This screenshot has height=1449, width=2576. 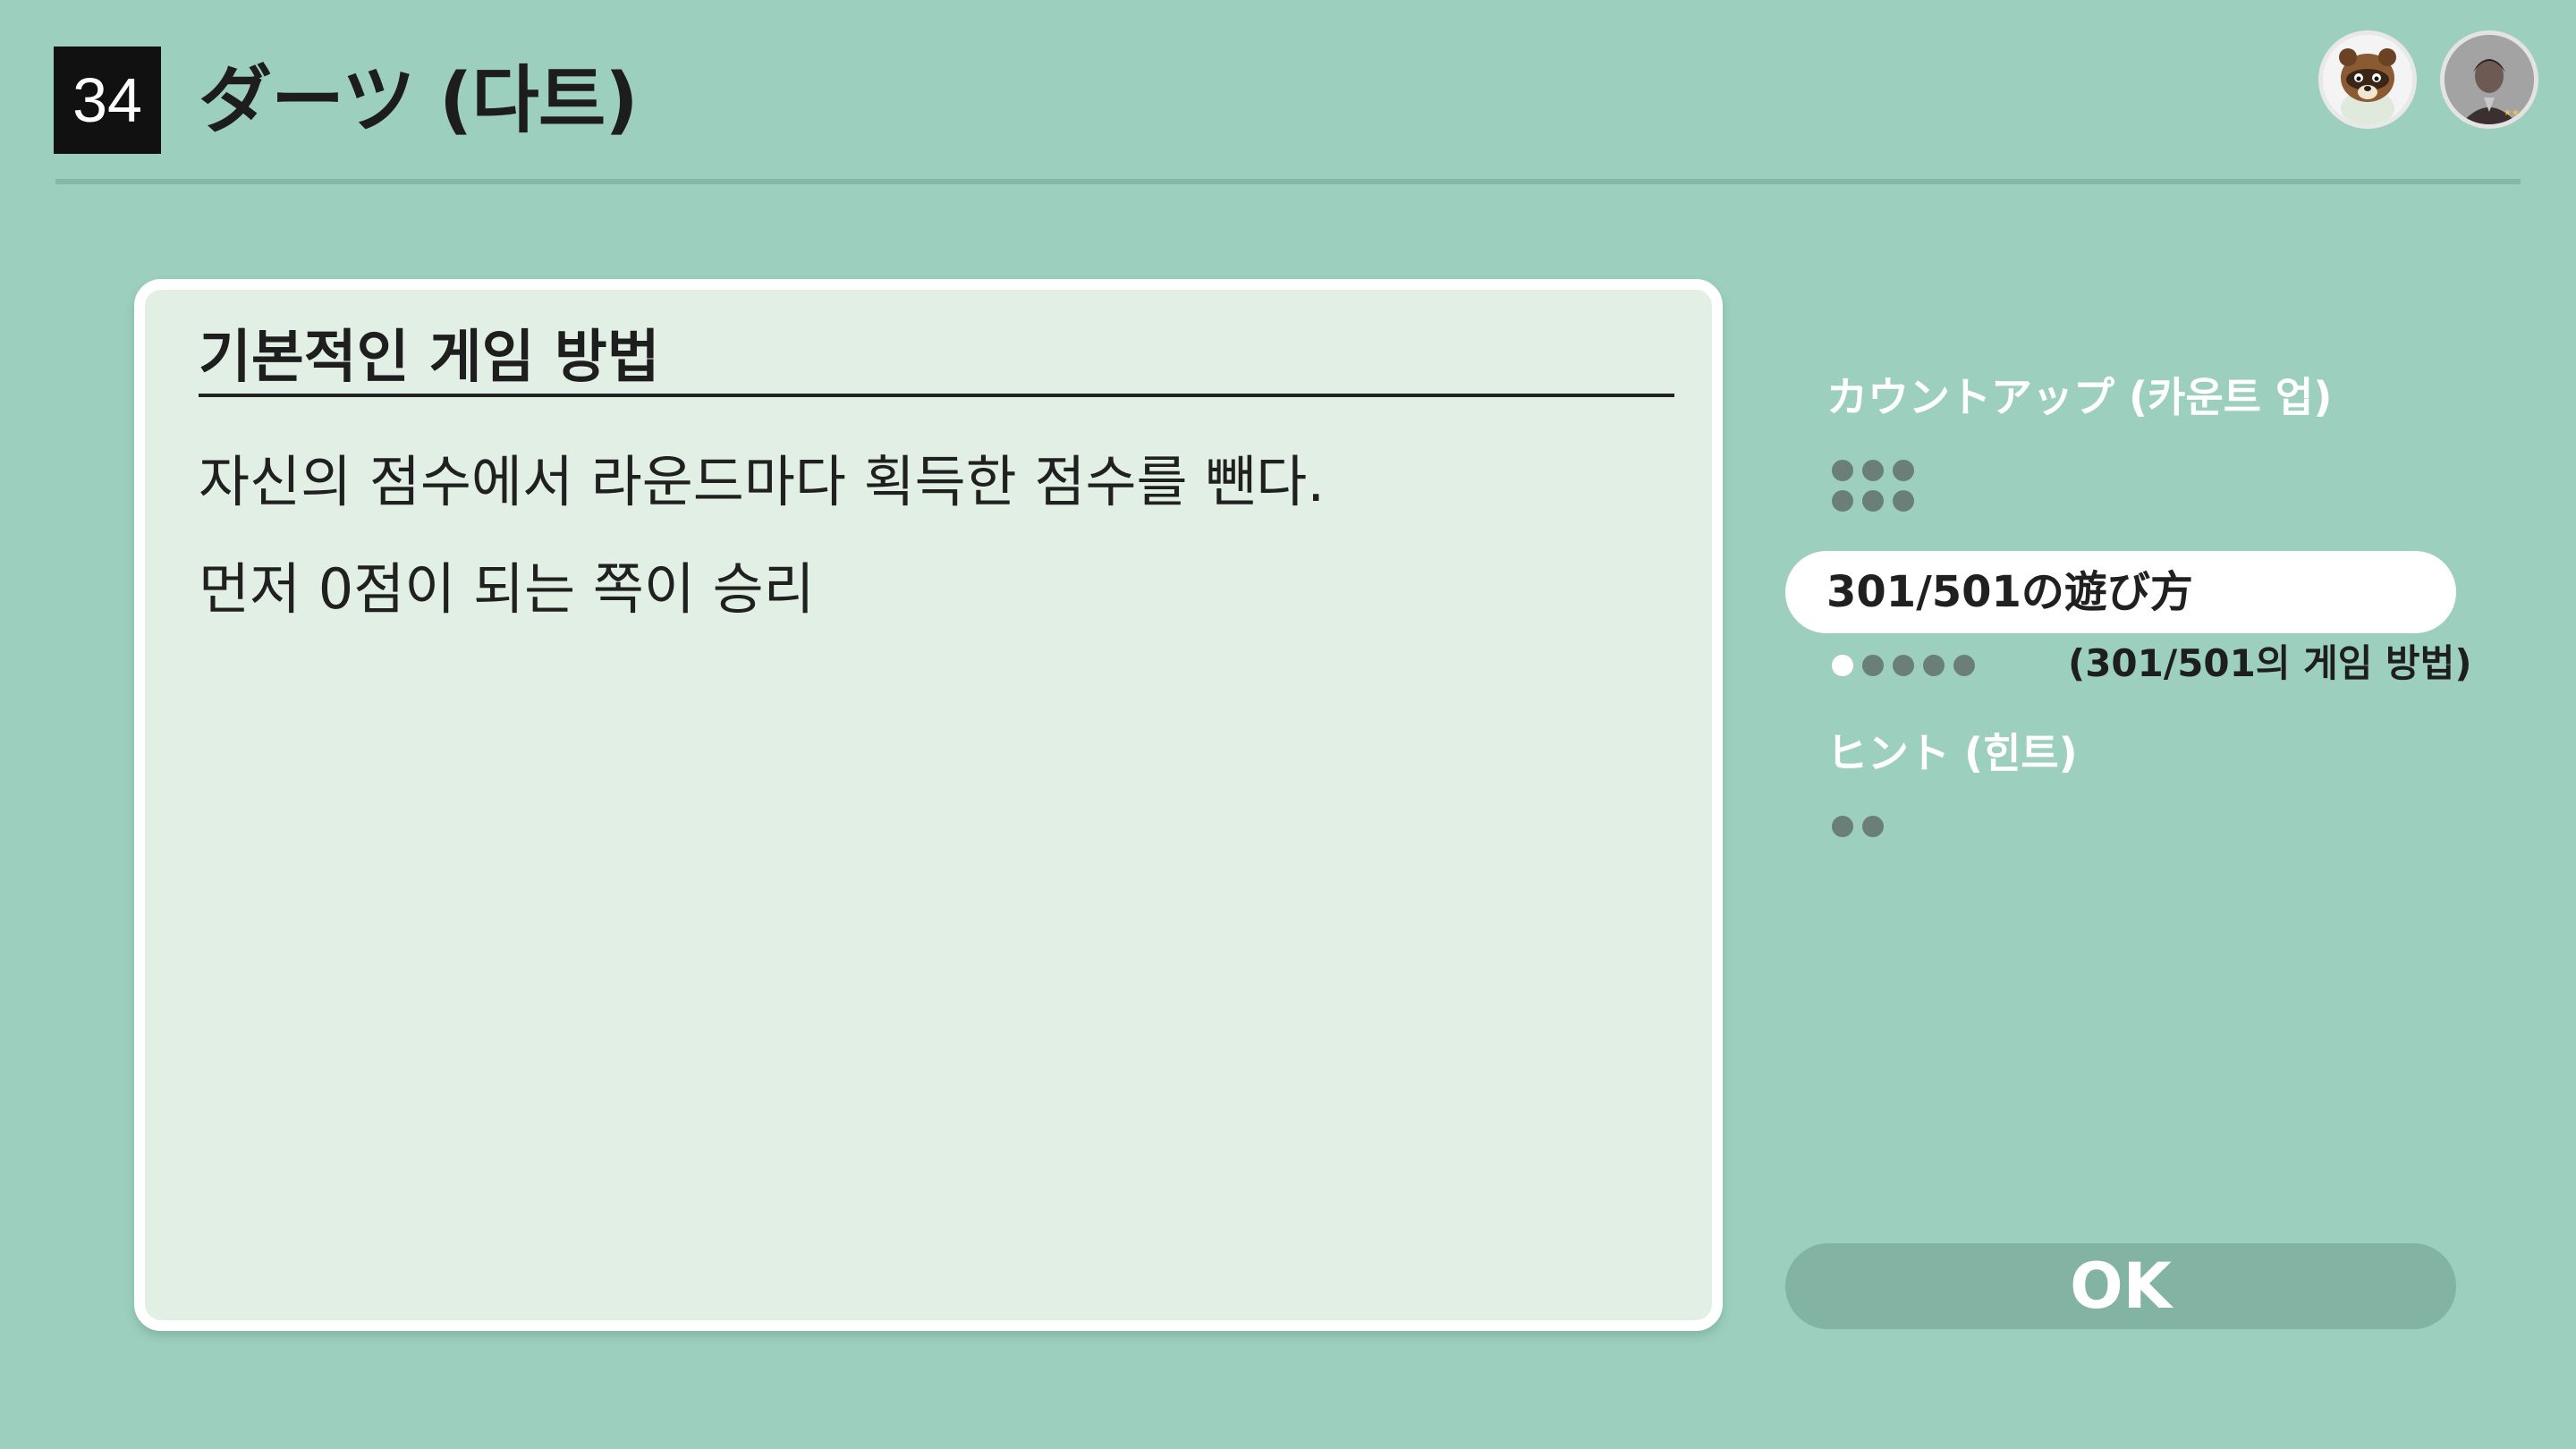 I want to click on menu-item-label: 301/501の遊び方, so click(x=2009, y=592).